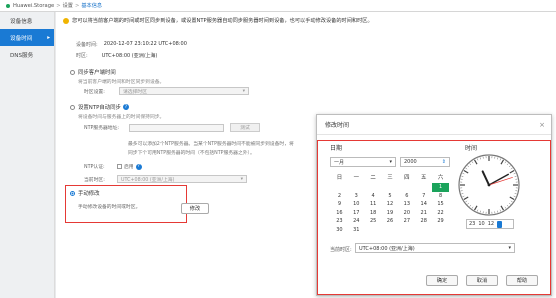 The image size is (556, 298). Describe the element at coordinates (211, 144) in the screenshot. I see `ntp-note-1: 最多可以添加2个NTP服务器。当某个NTP服务器时间不能被同步到设备时，将` at that location.